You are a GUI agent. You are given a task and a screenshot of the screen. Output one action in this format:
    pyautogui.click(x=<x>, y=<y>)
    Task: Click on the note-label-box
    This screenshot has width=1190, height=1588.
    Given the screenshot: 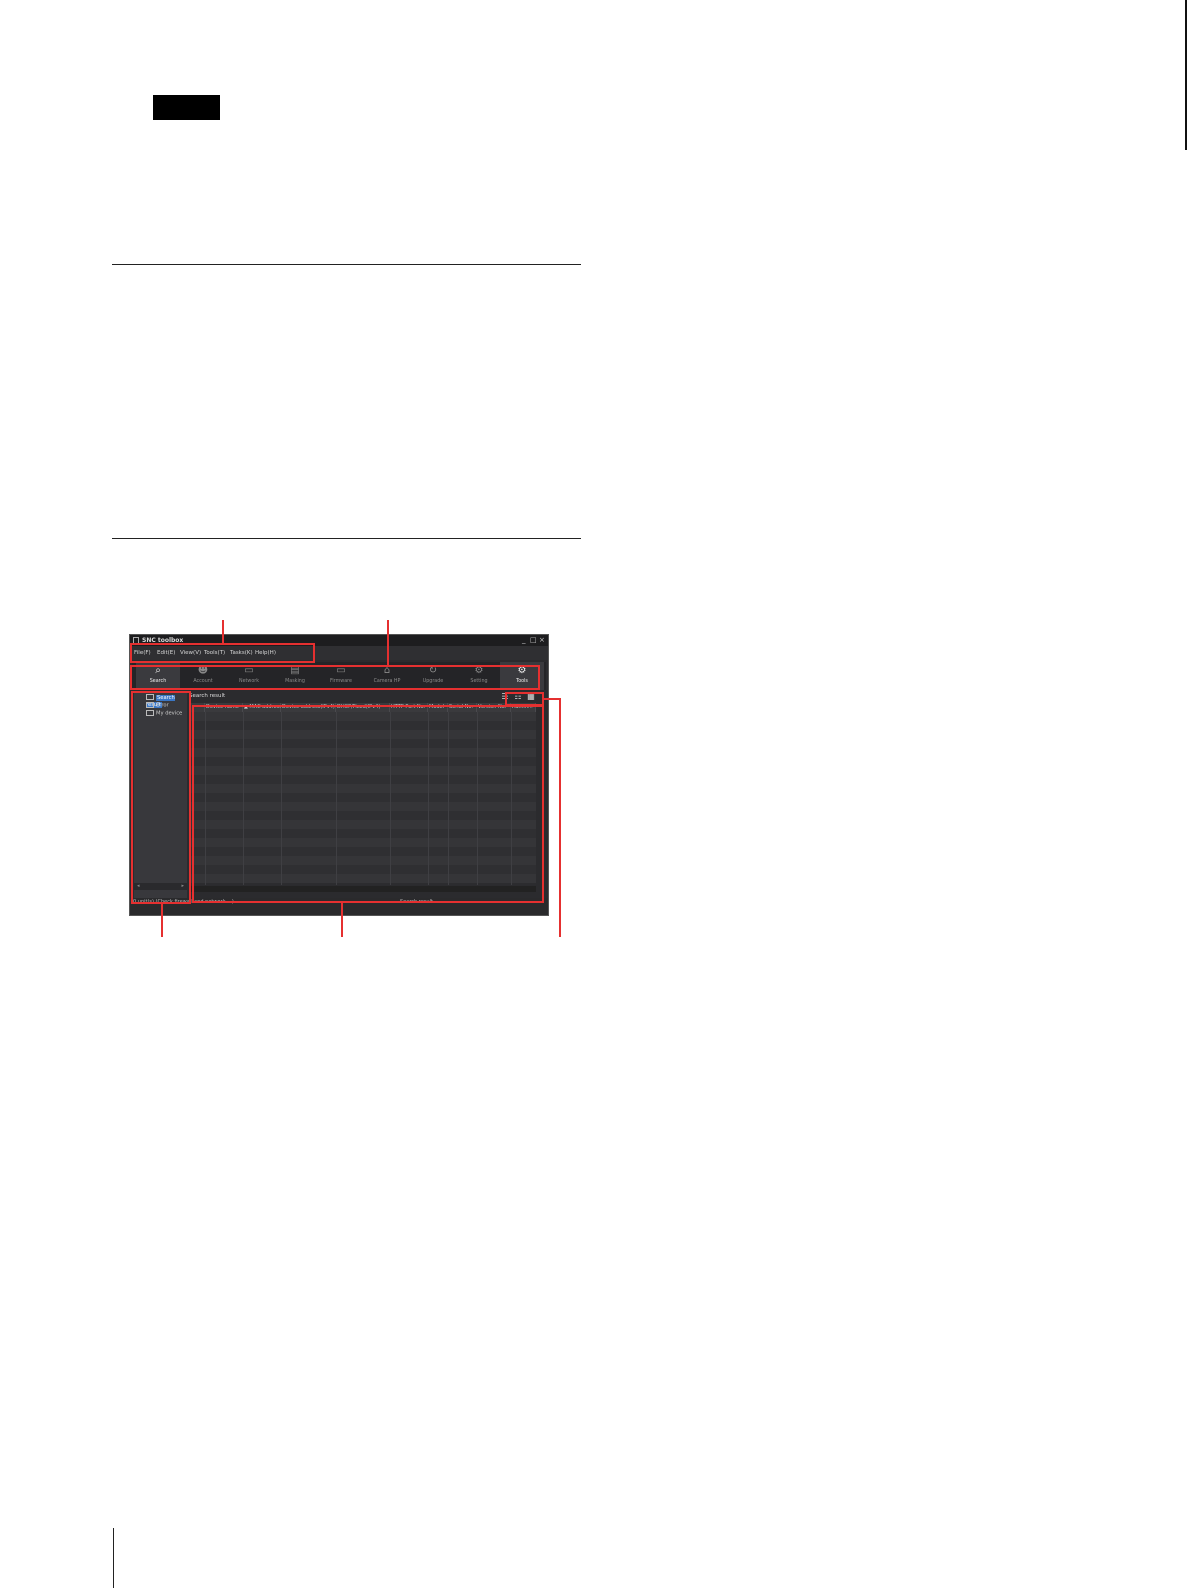 What is the action you would take?
    pyautogui.click(x=186, y=107)
    